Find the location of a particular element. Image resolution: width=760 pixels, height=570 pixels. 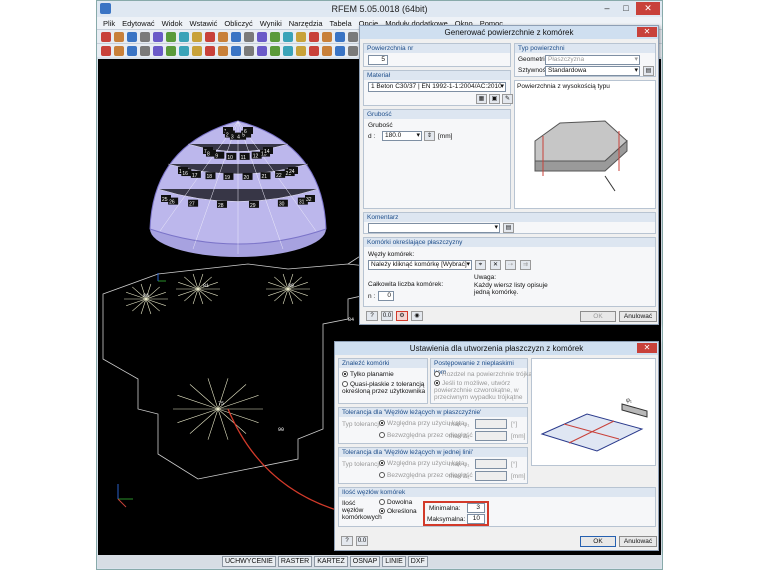

status-toggle-button: RASTER is located at coordinates (295, 561).